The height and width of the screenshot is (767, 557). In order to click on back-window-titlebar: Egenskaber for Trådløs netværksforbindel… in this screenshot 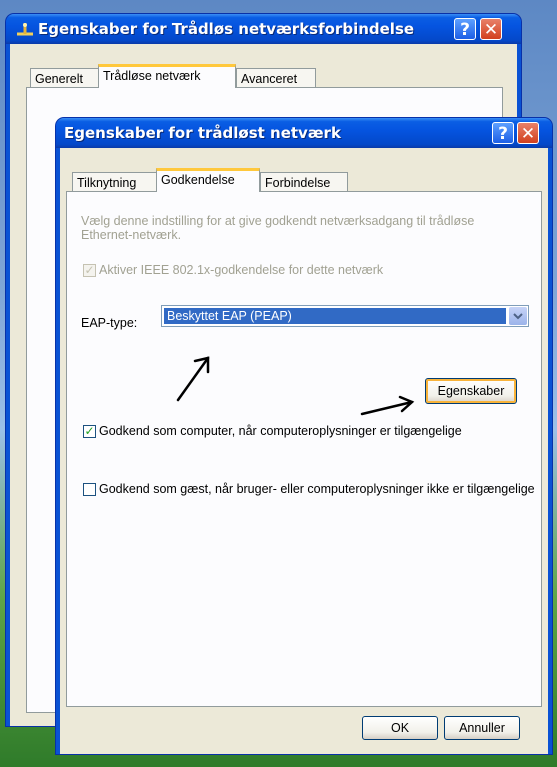, I will do `click(263, 29)`.